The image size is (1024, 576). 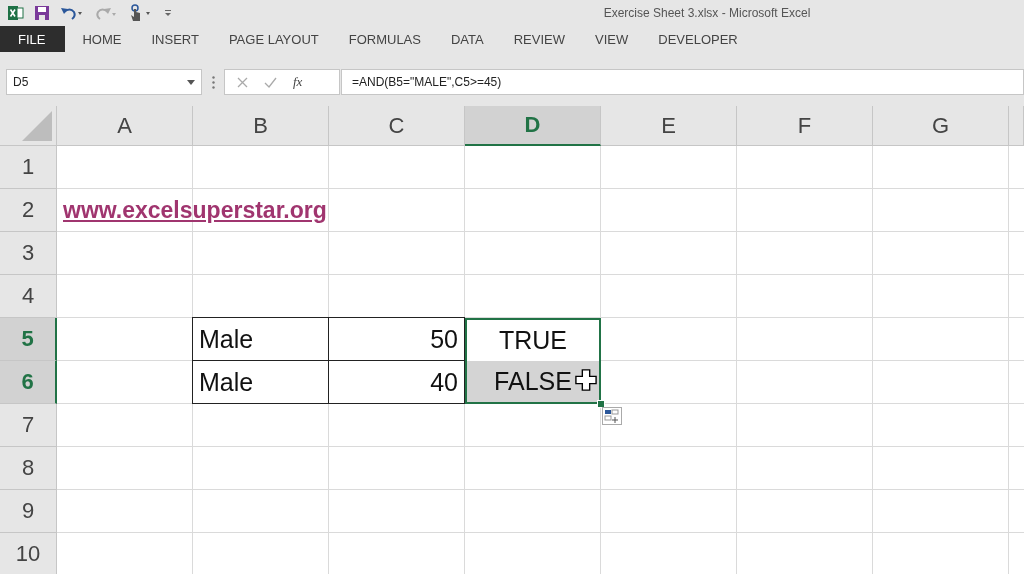 What do you see at coordinates (586, 380) in the screenshot?
I see `cross-cursor-icon` at bounding box center [586, 380].